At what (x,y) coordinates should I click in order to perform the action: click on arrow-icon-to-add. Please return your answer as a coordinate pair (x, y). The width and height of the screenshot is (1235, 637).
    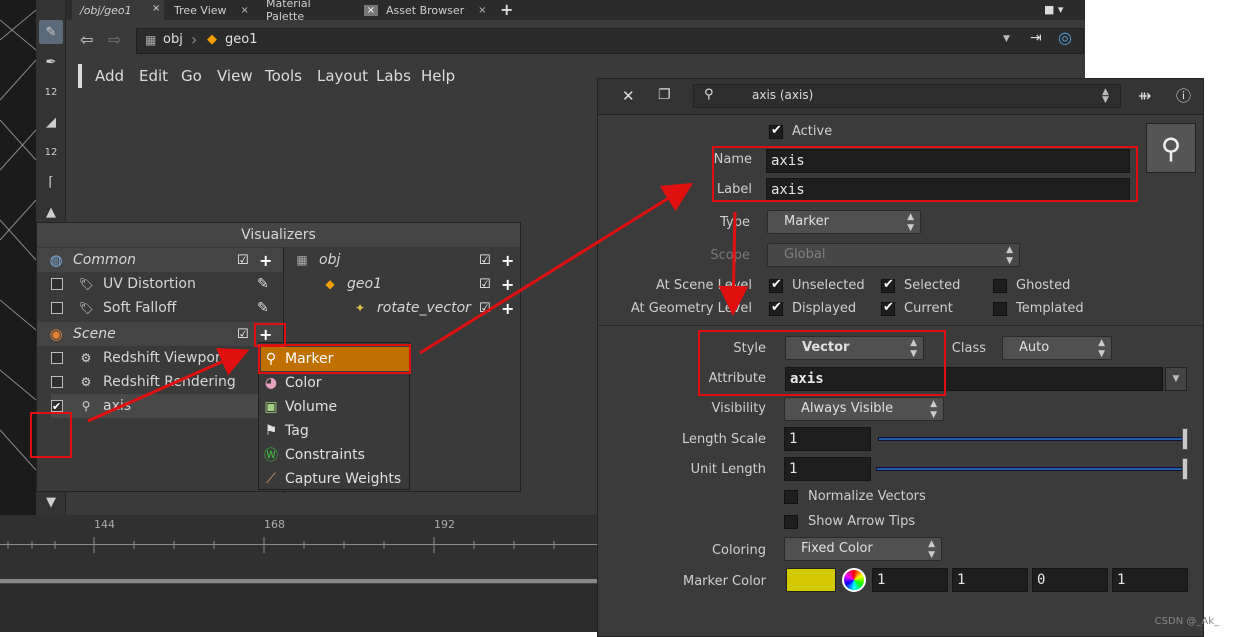
    Looking at the image, I should click on (168, 385).